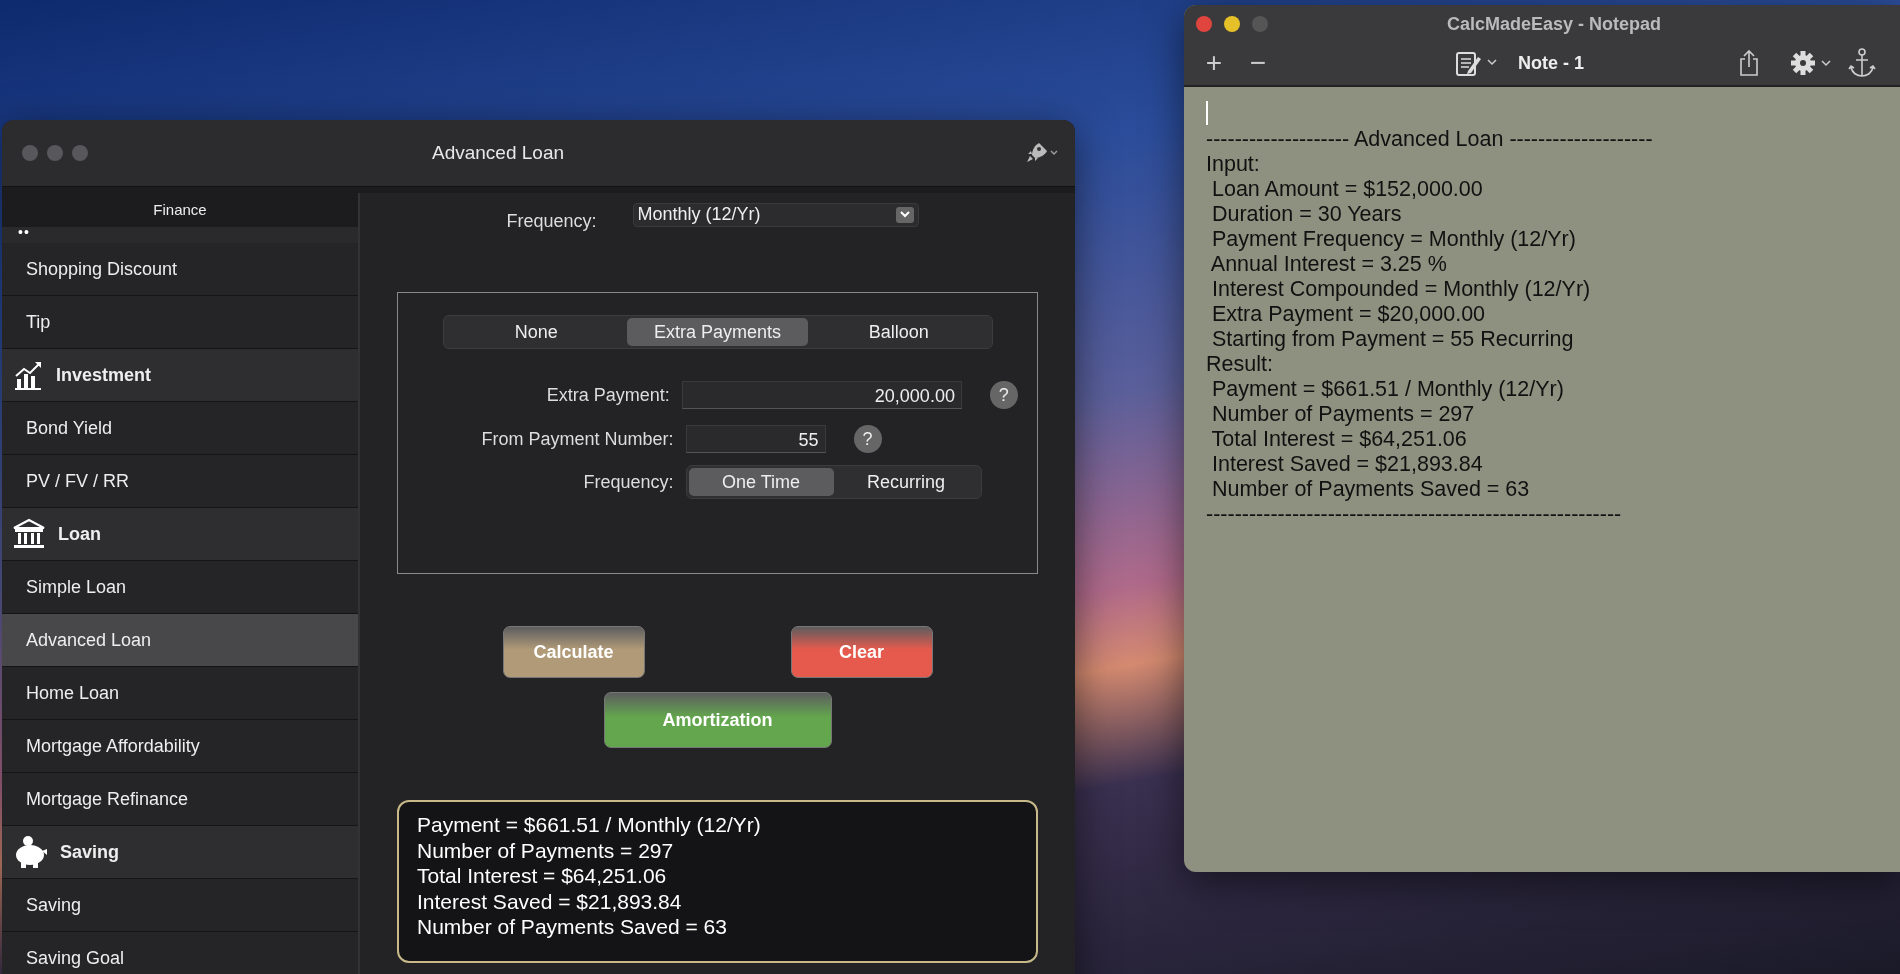 Image resolution: width=1900 pixels, height=974 pixels. What do you see at coordinates (180, 481) in the screenshot?
I see `sidebar-item: PV / FV / RR` at bounding box center [180, 481].